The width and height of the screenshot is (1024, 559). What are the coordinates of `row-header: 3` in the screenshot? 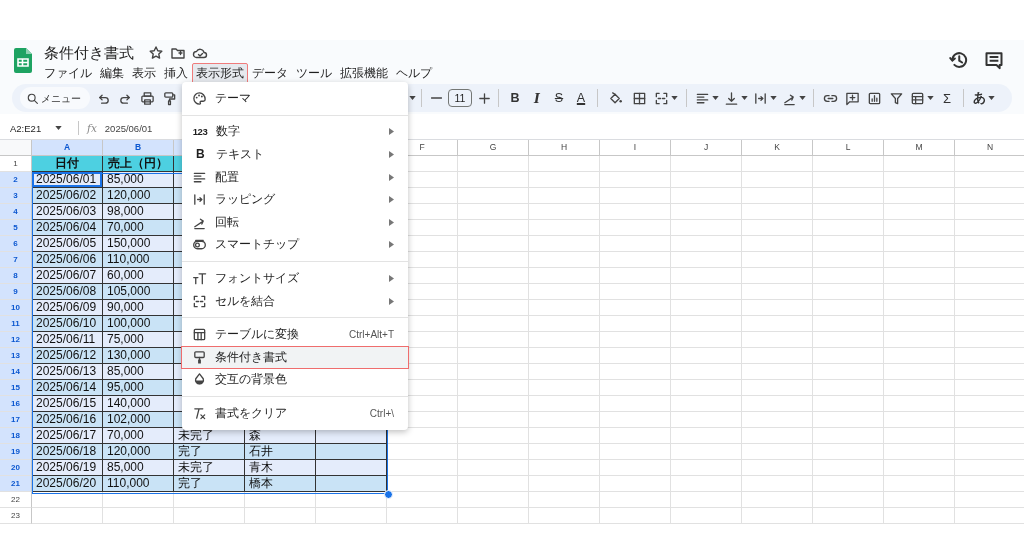 It's located at (16, 196).